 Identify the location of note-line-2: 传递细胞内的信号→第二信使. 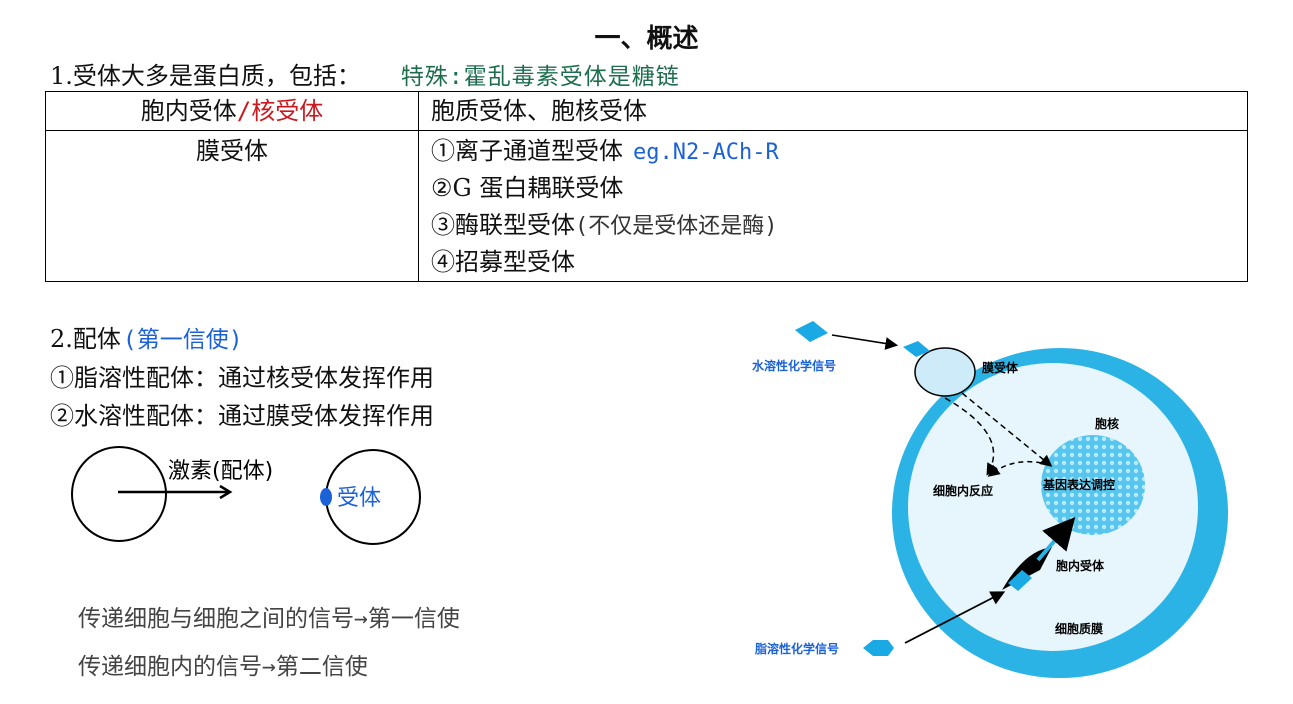
(223, 667).